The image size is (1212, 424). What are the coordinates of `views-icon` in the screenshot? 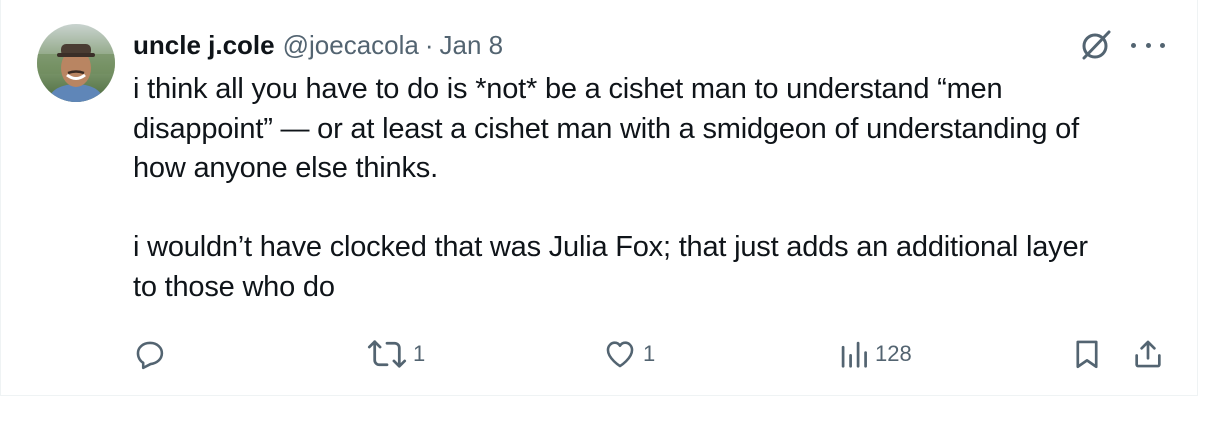 It's located at (854, 354).